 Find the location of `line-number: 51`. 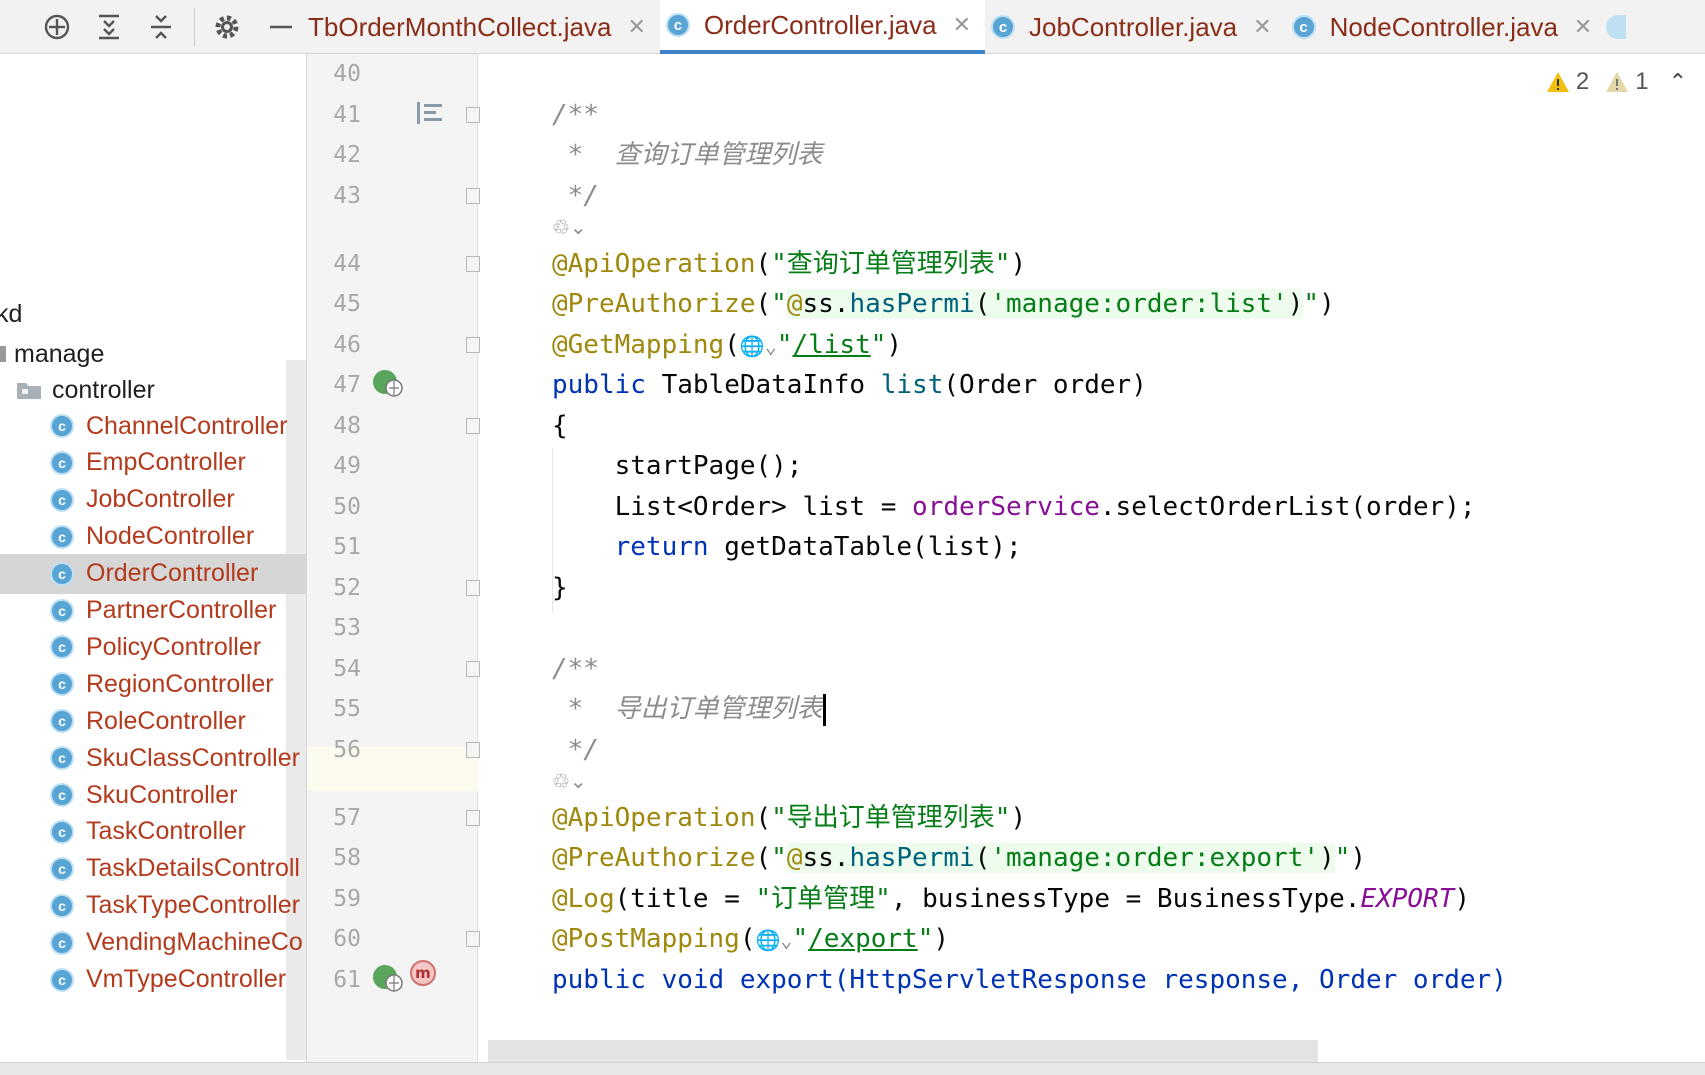

line-number: 51 is located at coordinates (334, 547).